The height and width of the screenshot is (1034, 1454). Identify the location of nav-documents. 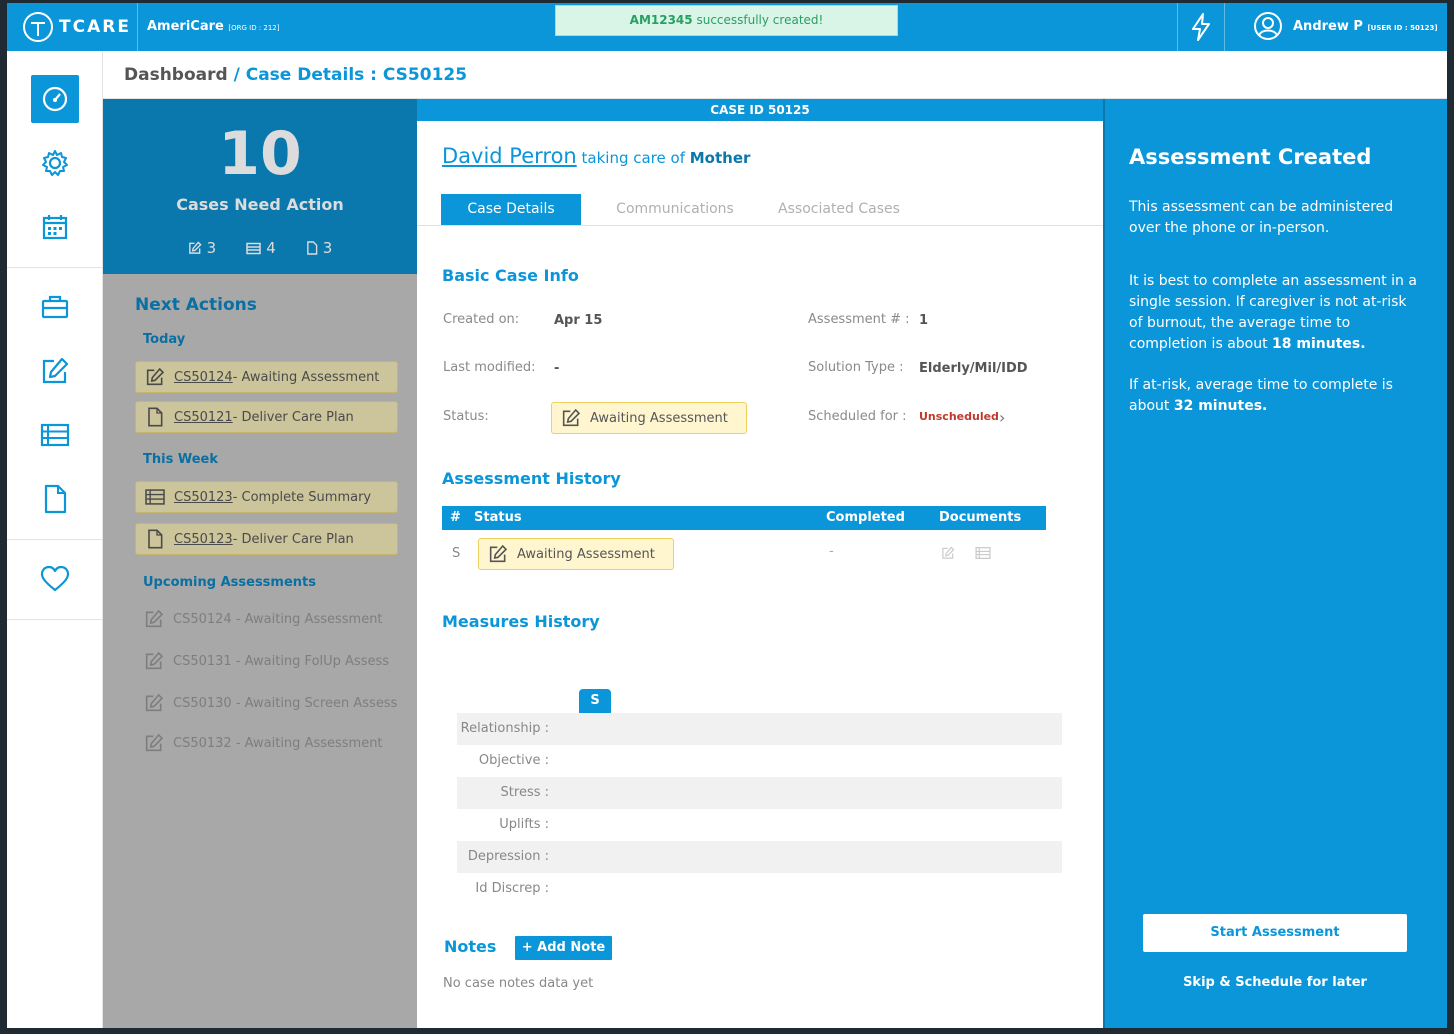
(55, 499).